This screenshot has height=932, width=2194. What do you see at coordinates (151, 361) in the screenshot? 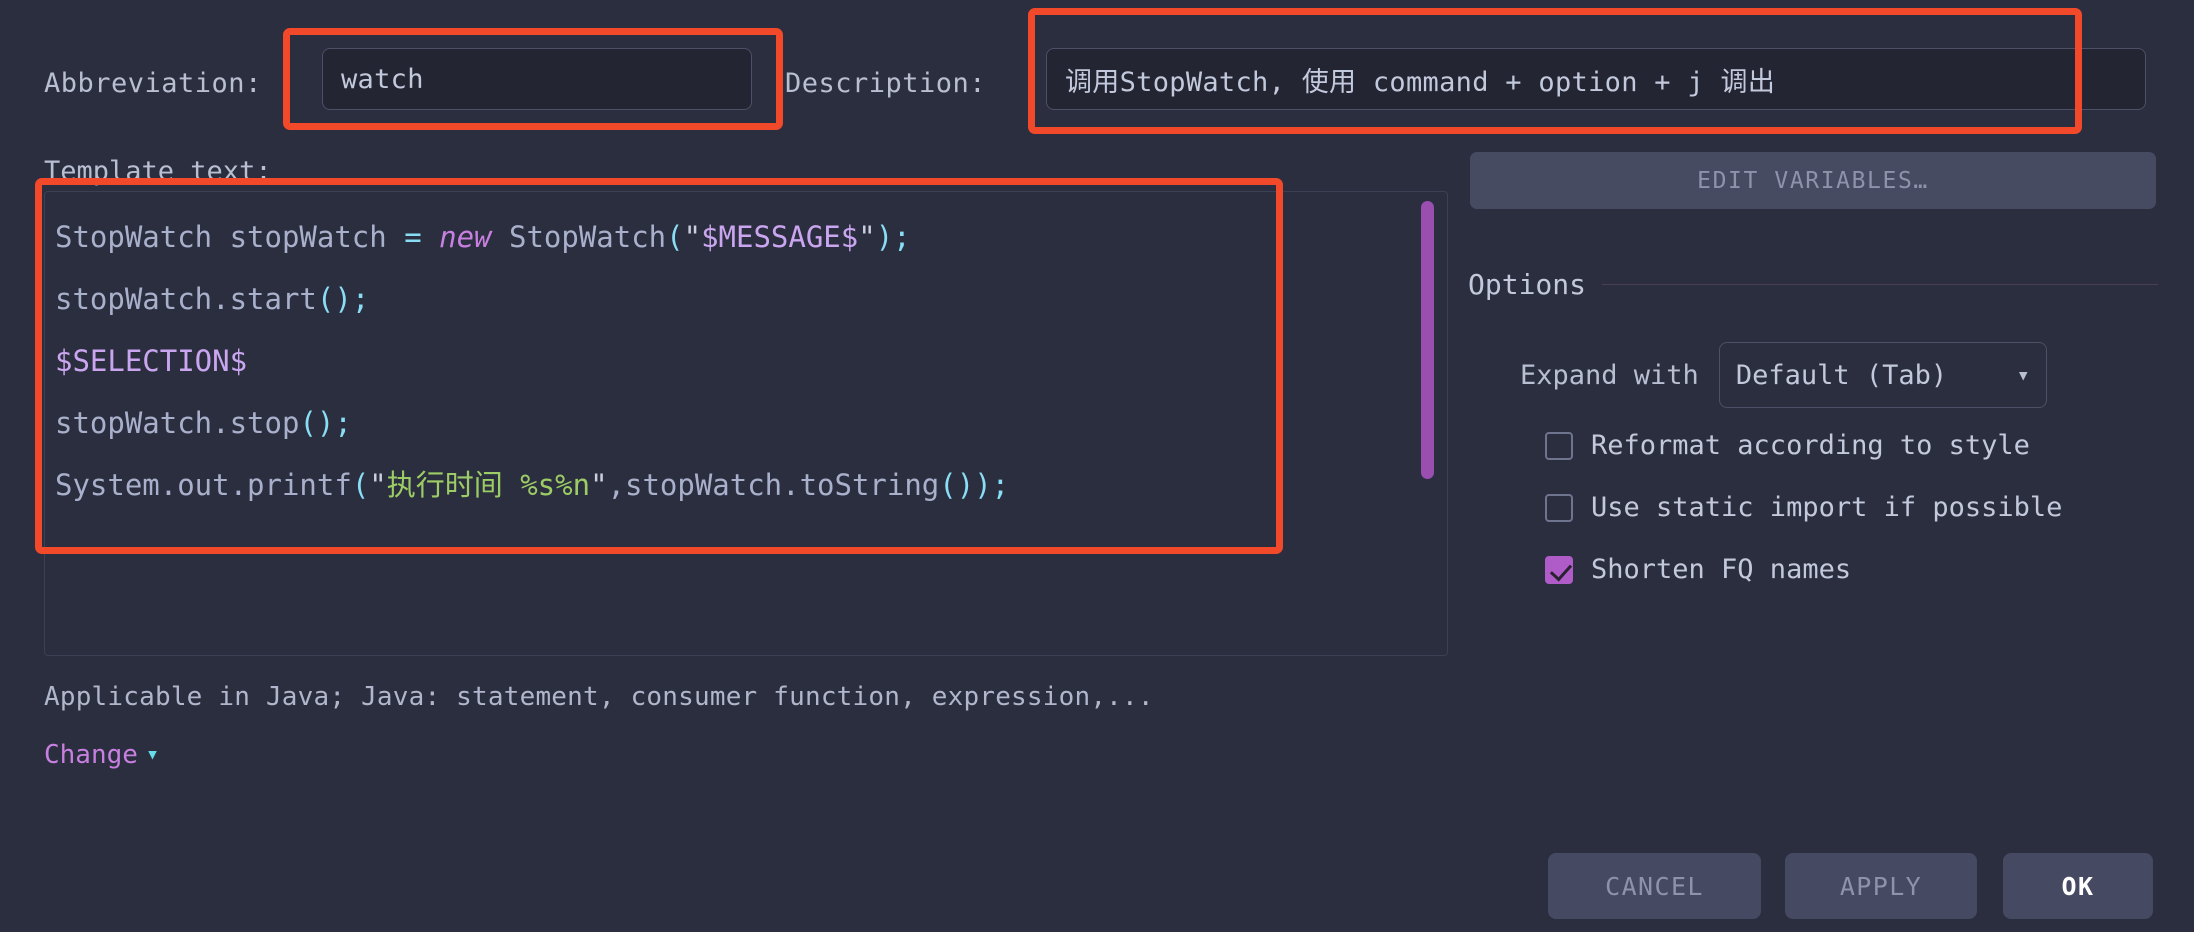
I see `code-token: $SELECTION$` at bounding box center [151, 361].